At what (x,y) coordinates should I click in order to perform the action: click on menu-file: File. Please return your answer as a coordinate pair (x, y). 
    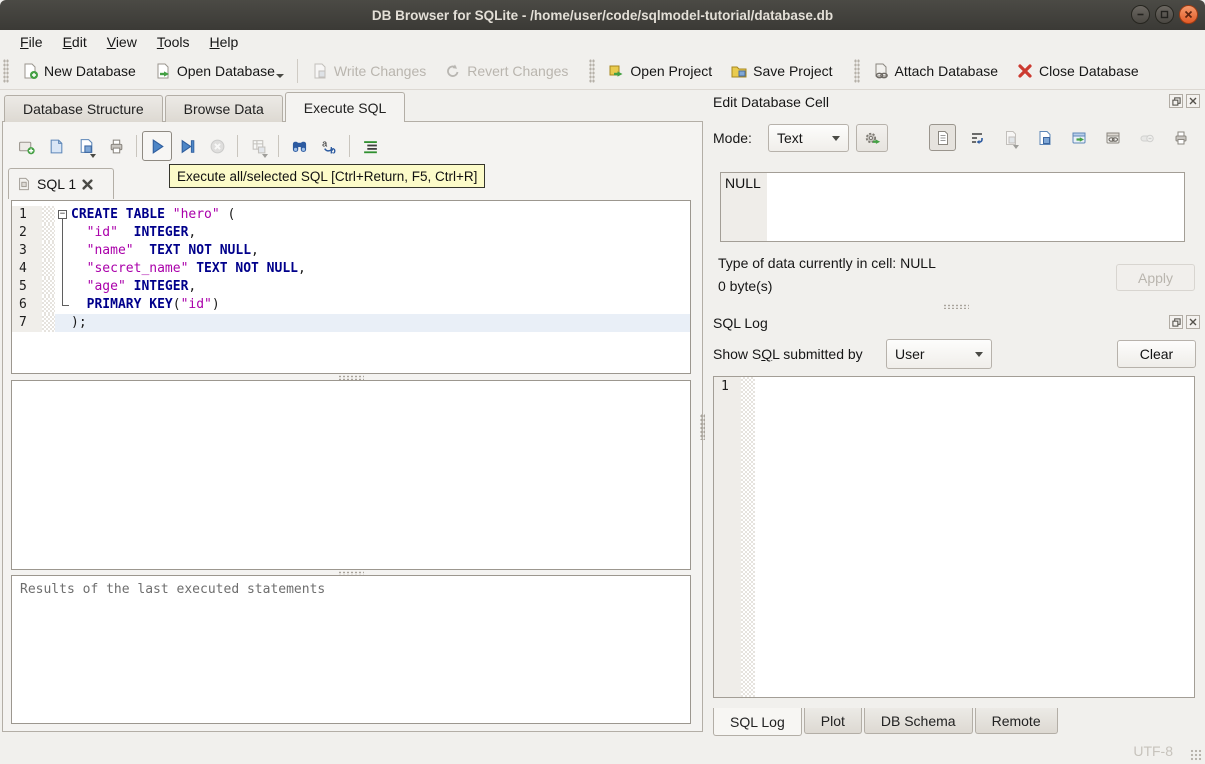
    Looking at the image, I should click on (31, 42).